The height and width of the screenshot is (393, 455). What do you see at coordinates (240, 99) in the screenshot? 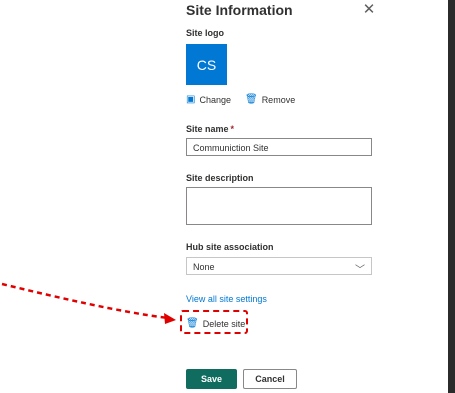
I see `logo-actions: ▣ Change 🗑 Remove` at bounding box center [240, 99].